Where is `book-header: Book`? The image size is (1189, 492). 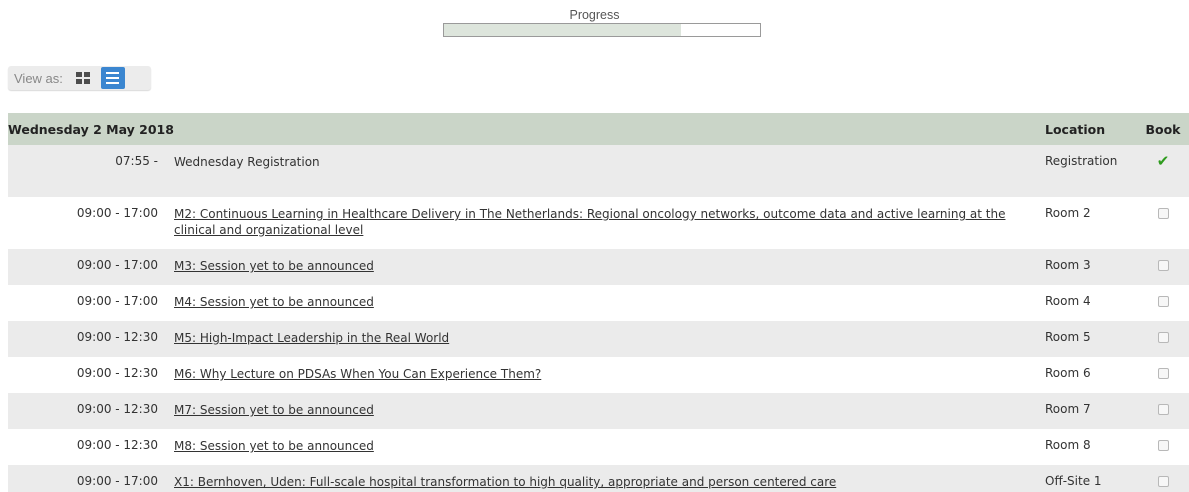 book-header: Book is located at coordinates (1163, 129).